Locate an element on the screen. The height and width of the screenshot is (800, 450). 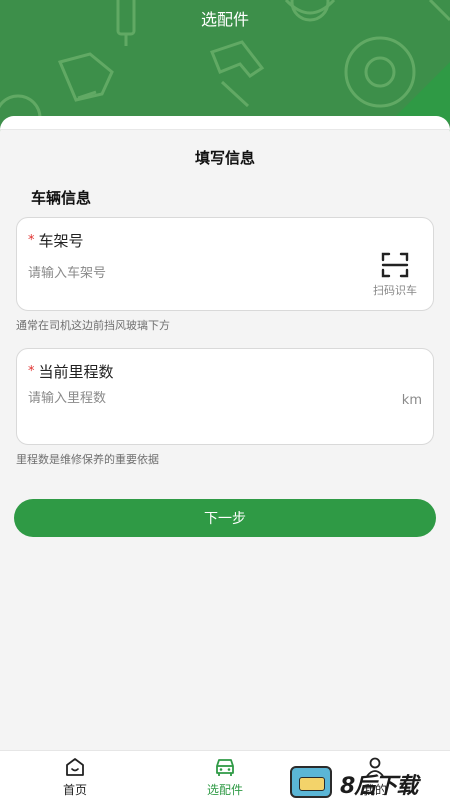
tab-parts-label: 选配件 is located at coordinates (224, 790).